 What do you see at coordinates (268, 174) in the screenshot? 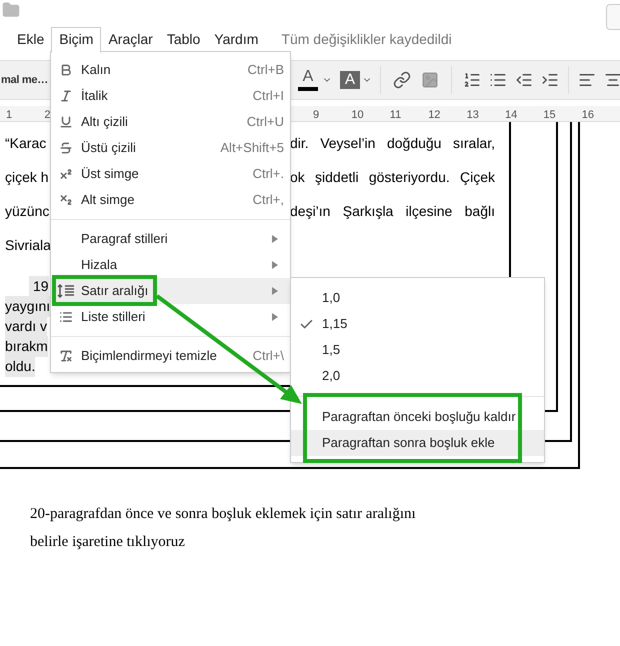
I see `shortcut-text: Ctrl+.` at bounding box center [268, 174].